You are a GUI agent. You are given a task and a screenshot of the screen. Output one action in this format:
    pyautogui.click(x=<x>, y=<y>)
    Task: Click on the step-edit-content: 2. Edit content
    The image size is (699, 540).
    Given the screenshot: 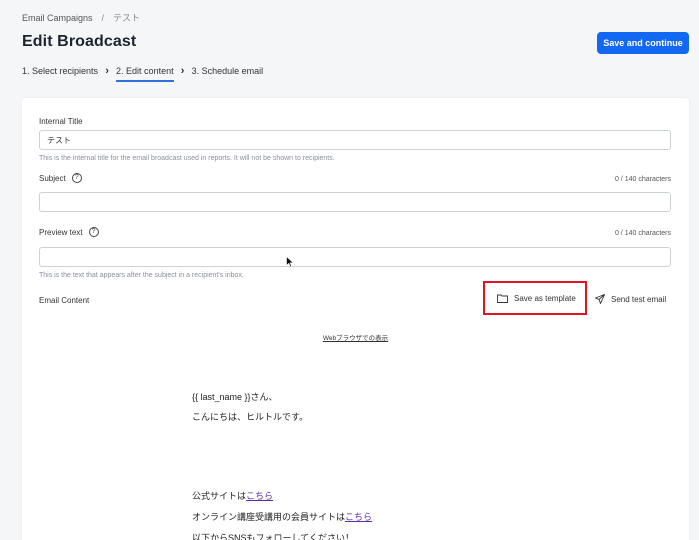 What is the action you would take?
    pyautogui.click(x=145, y=74)
    